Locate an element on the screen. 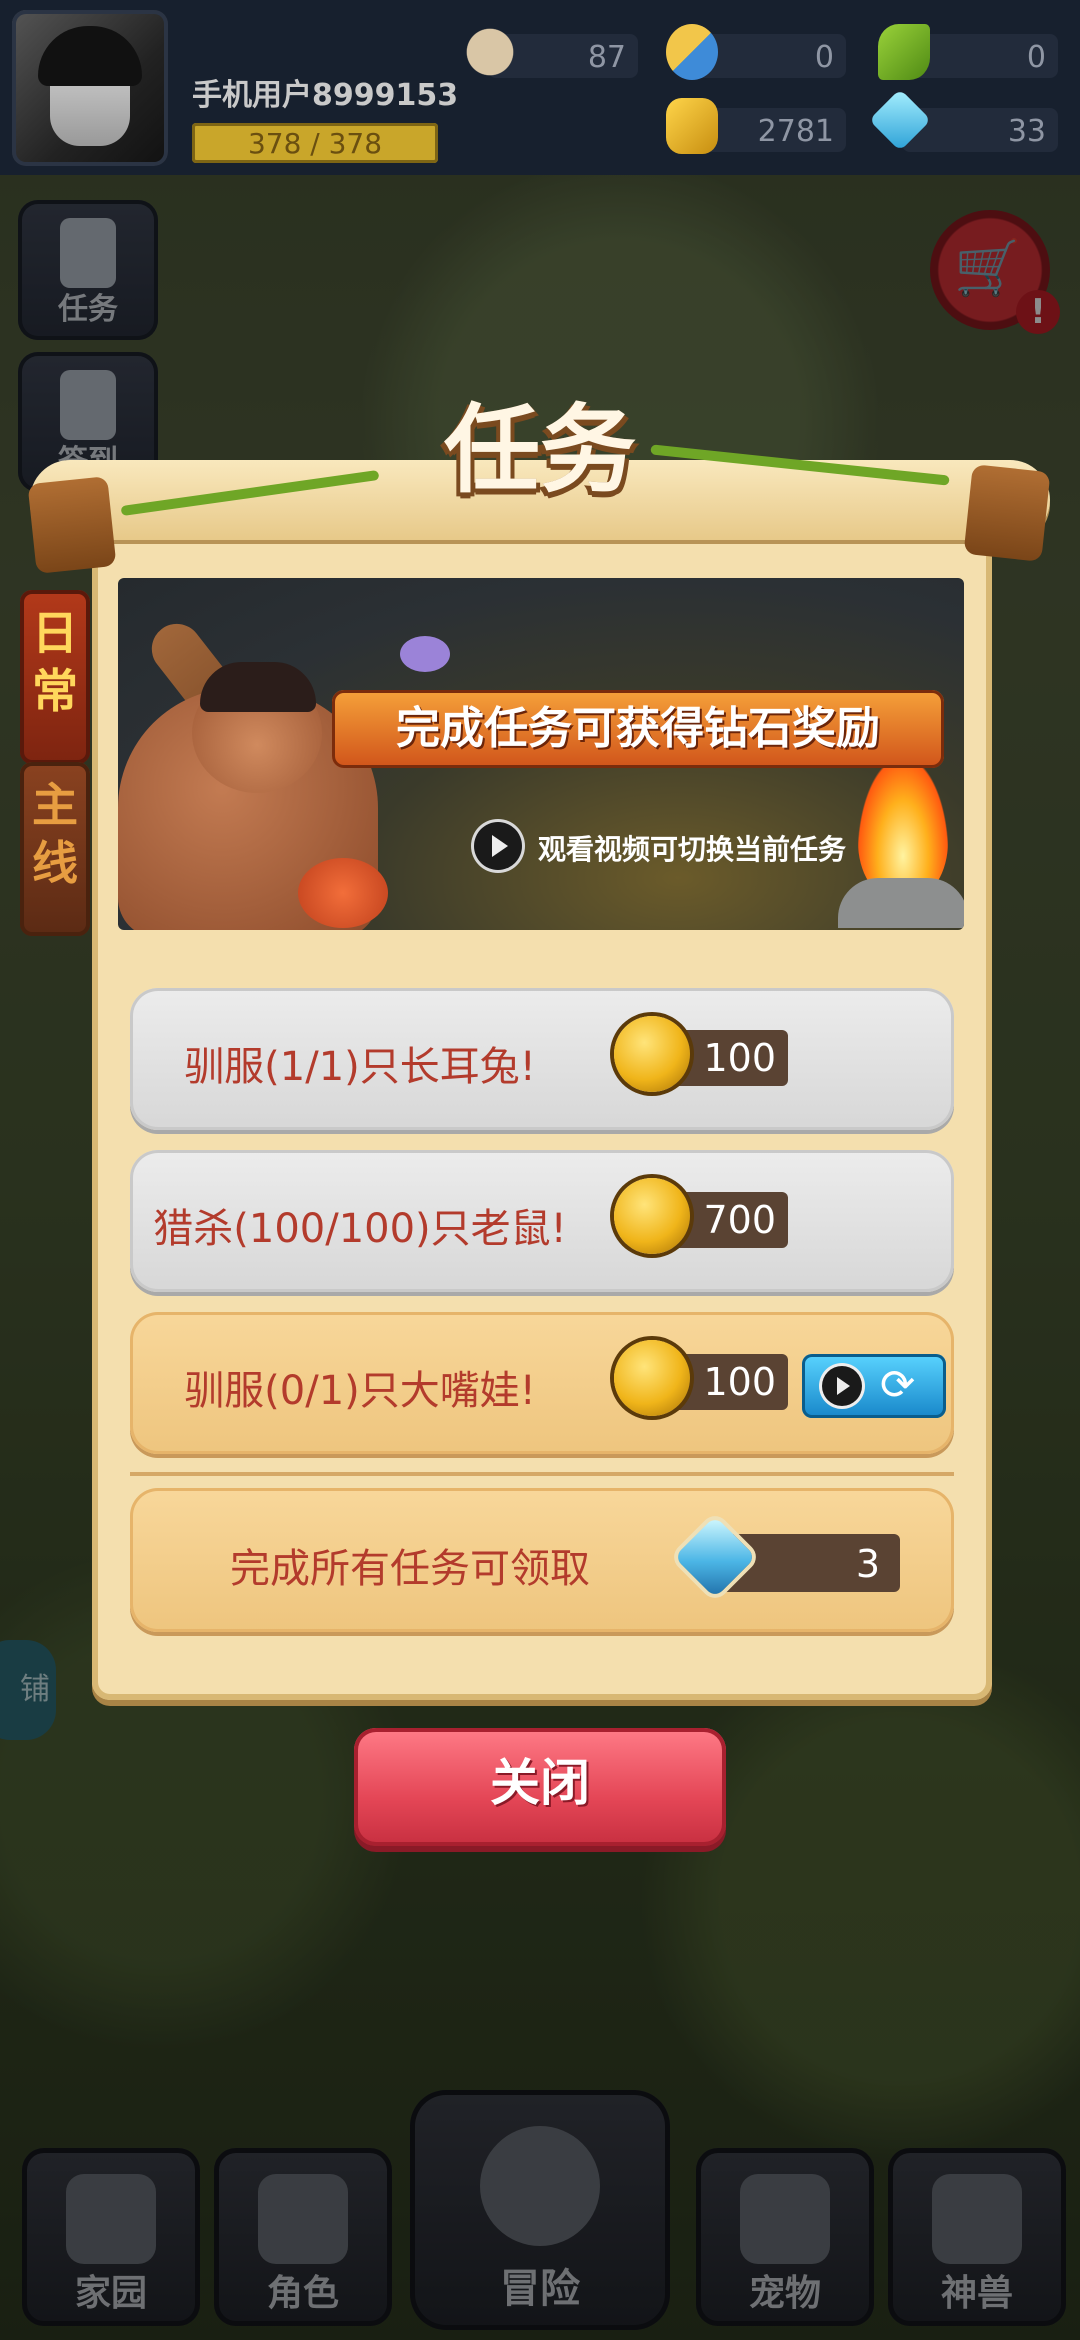 The width and height of the screenshot is (1080, 2340). diamond-icon is located at coordinates (900, 120).